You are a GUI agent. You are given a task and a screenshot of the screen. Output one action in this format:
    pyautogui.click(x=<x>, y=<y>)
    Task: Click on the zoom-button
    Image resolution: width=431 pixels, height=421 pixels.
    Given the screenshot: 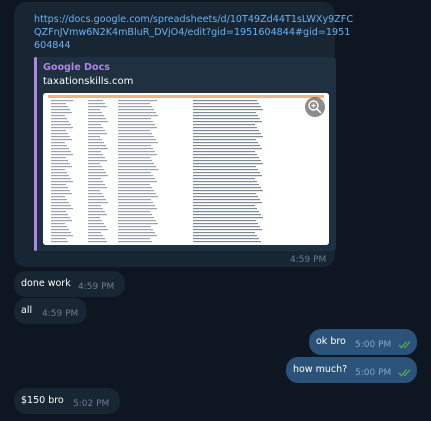 What is the action you would take?
    pyautogui.click(x=315, y=107)
    